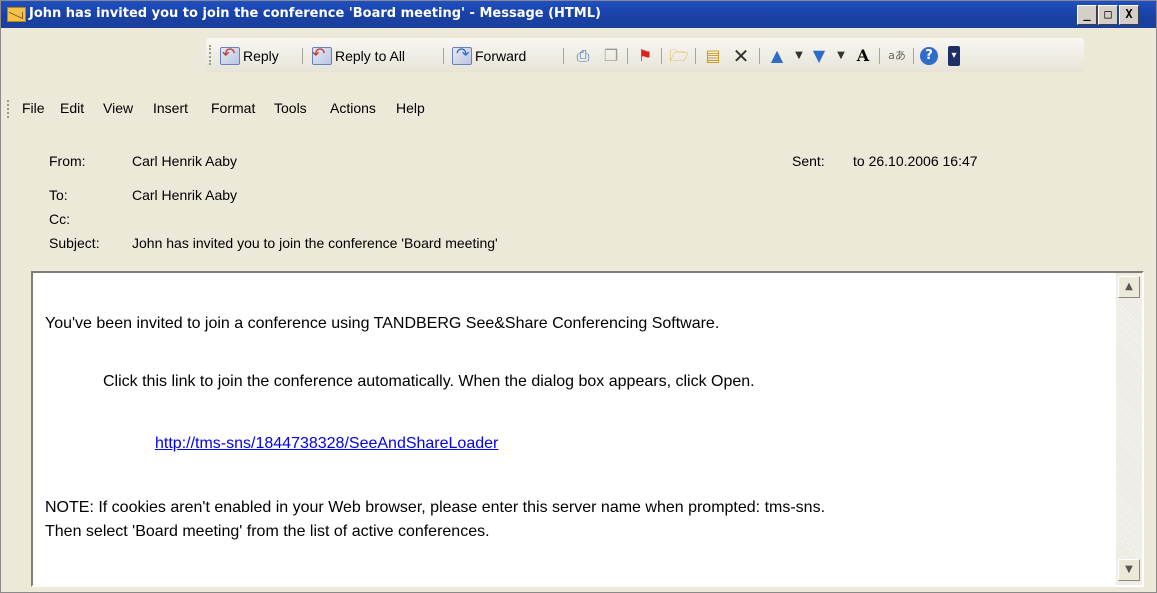  I want to click on menu-grip, so click(9, 109).